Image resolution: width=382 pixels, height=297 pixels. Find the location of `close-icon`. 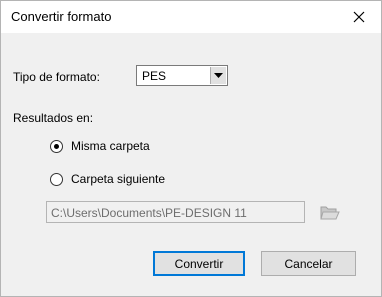

close-icon is located at coordinates (359, 17).